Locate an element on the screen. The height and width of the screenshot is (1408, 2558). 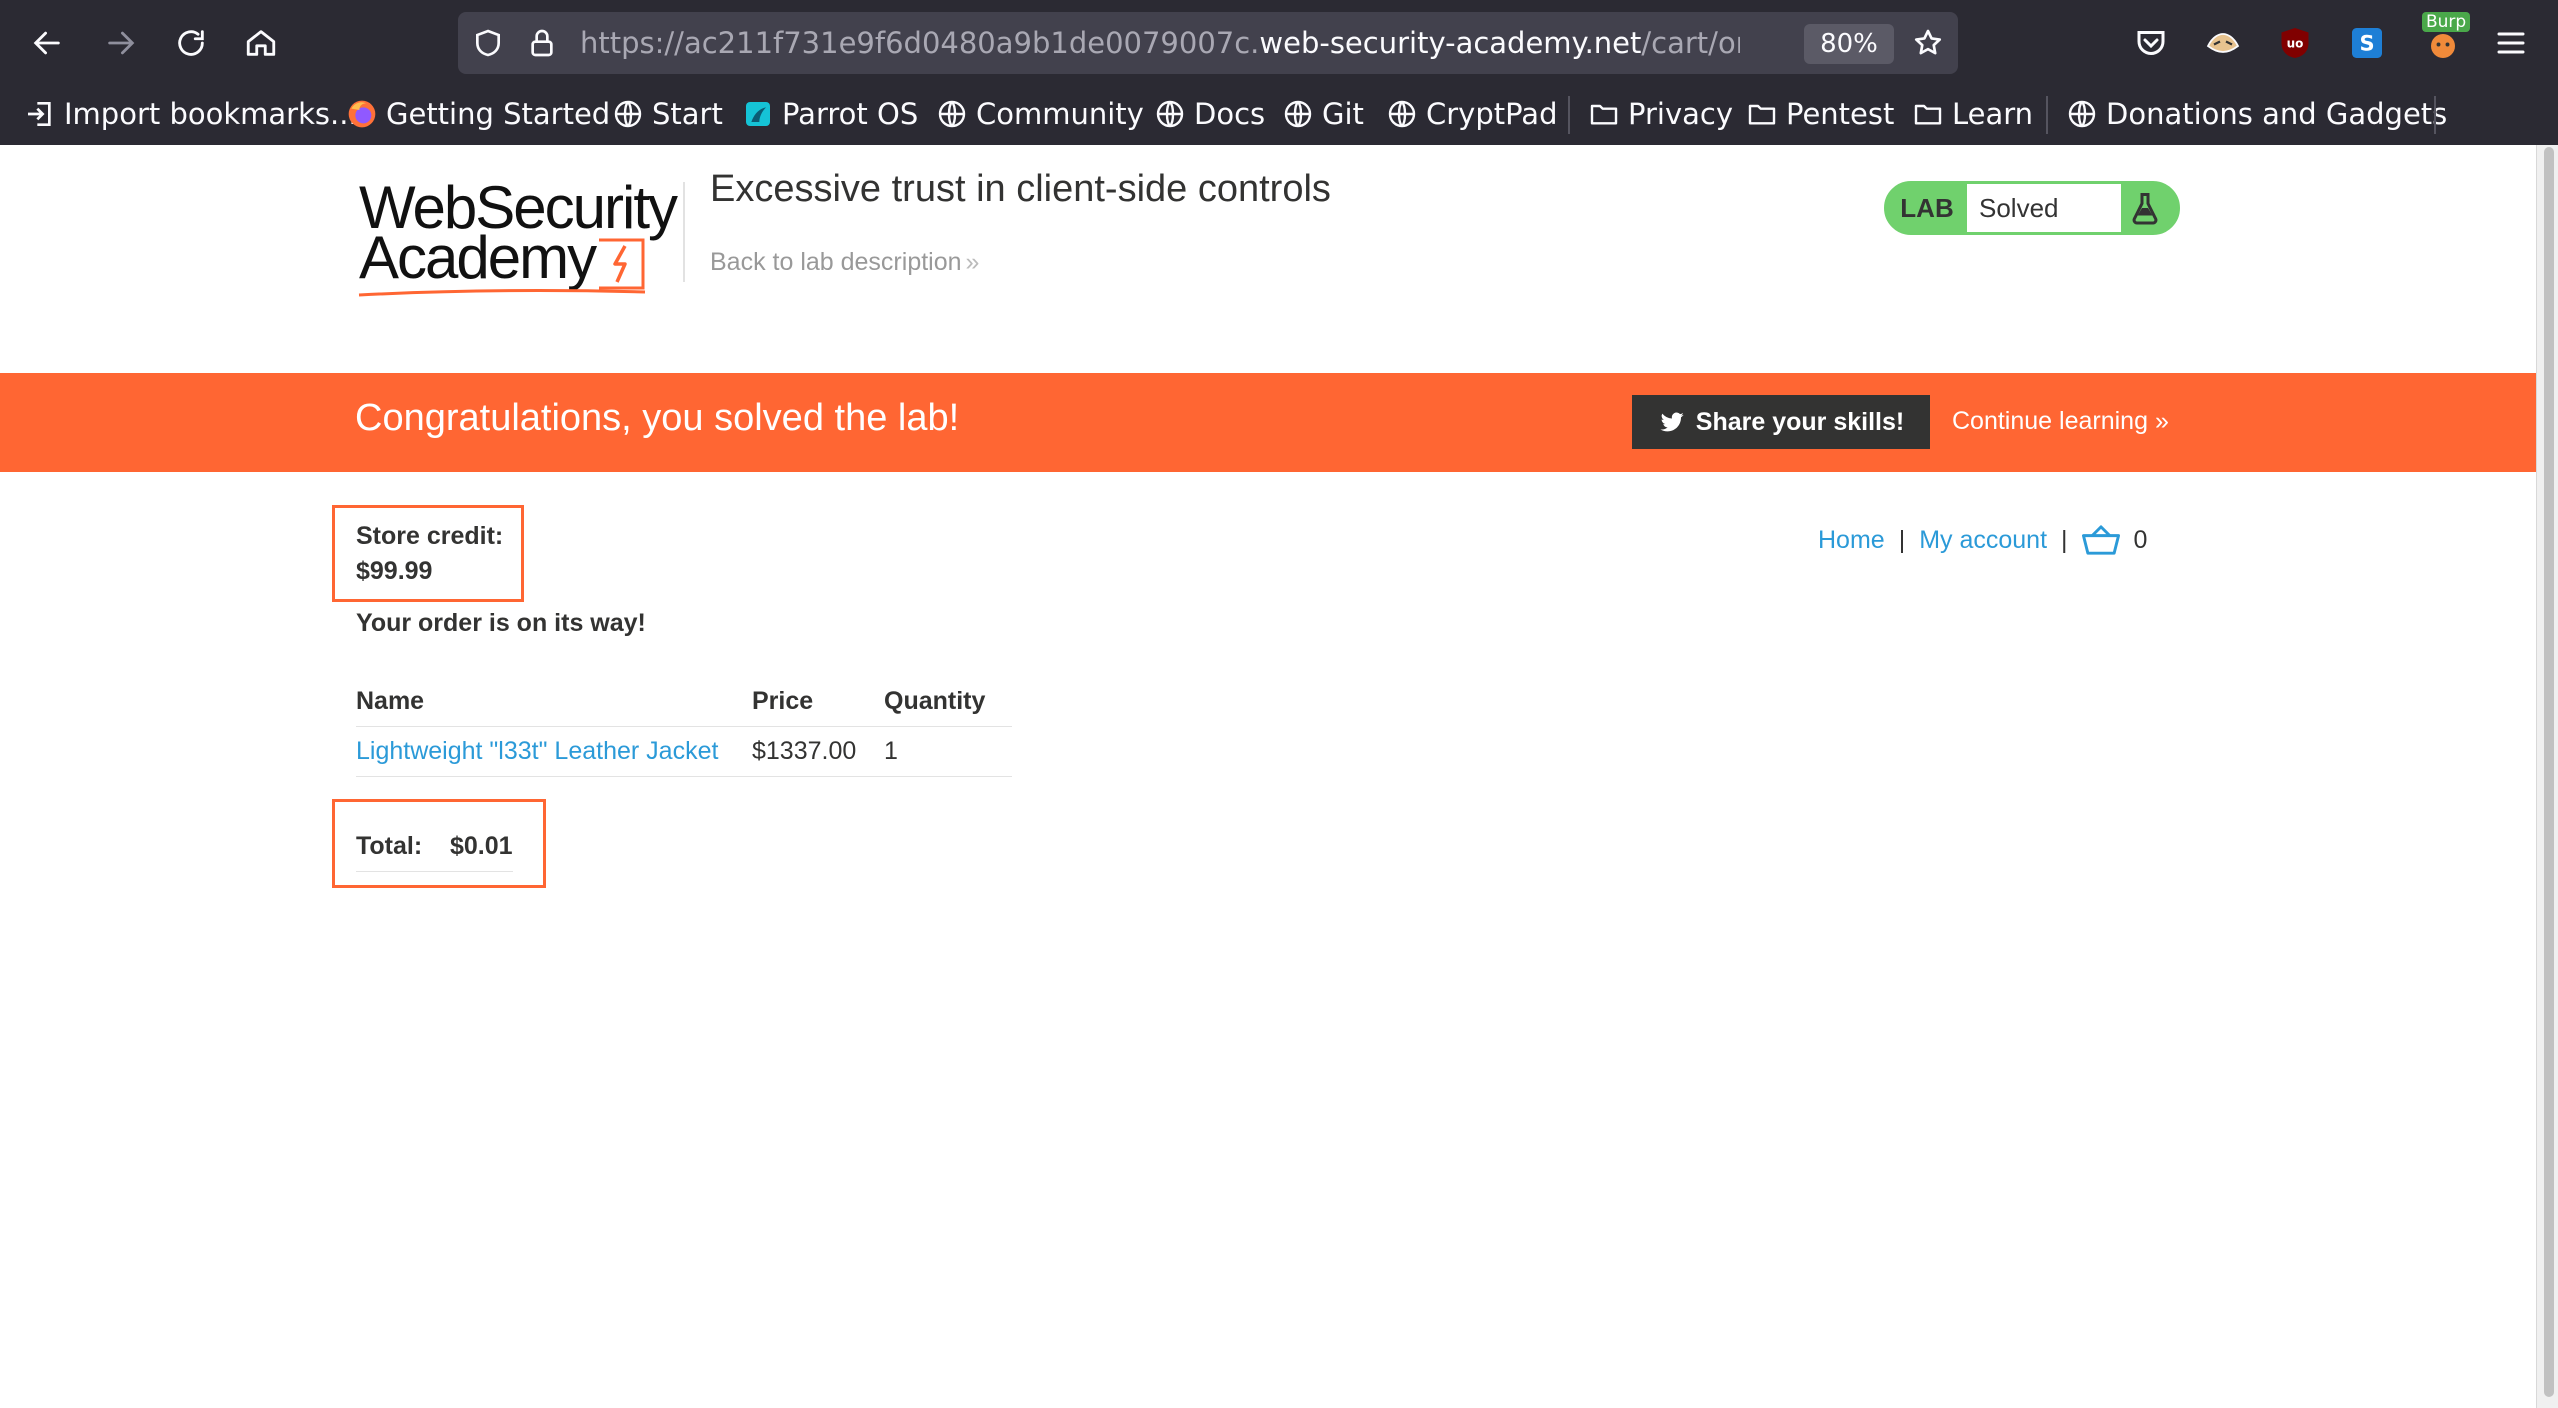
my-account-link: My account is located at coordinates (1983, 540).